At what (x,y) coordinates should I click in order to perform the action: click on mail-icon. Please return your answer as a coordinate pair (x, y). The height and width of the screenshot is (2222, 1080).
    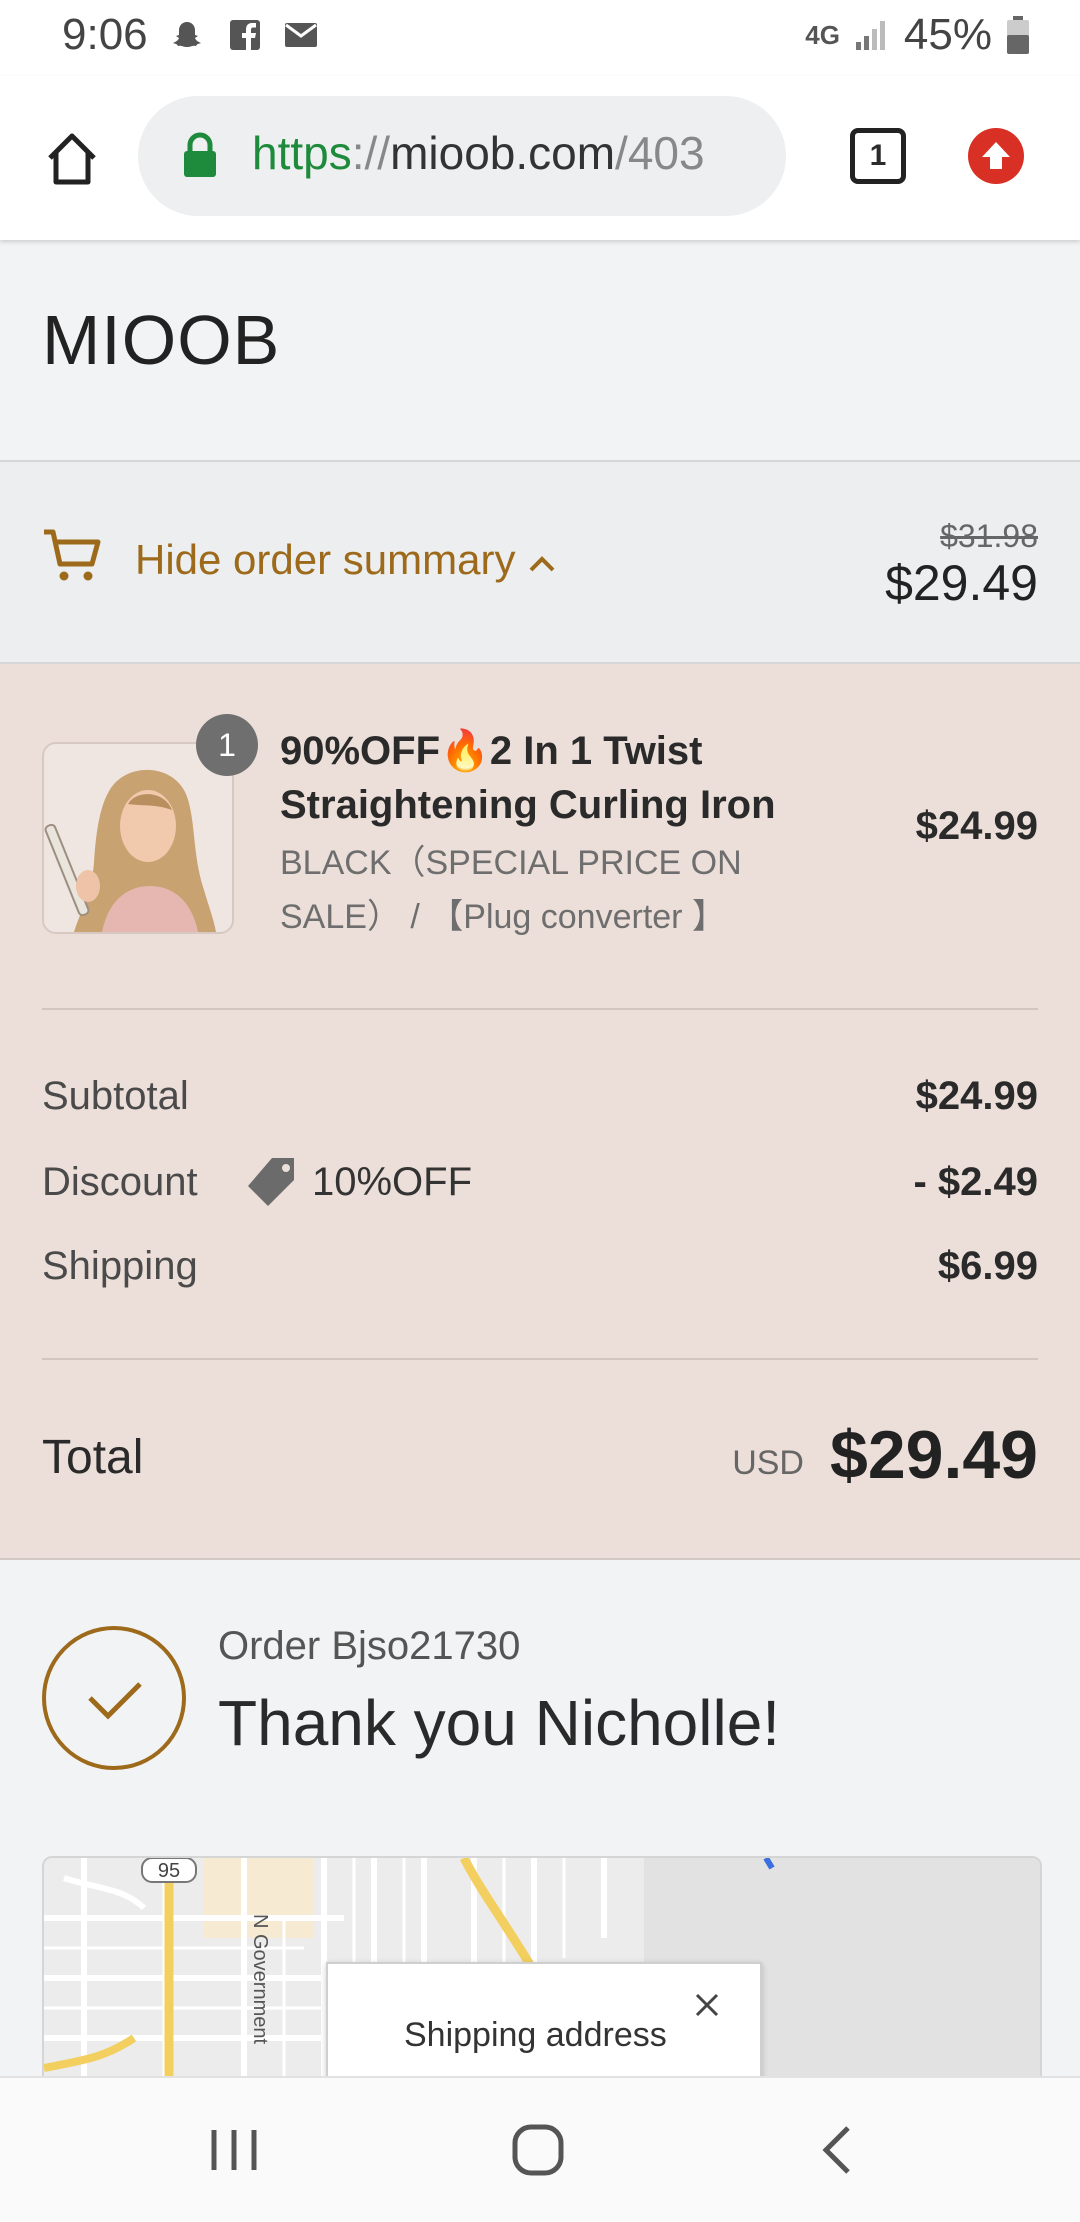
    Looking at the image, I should click on (301, 35).